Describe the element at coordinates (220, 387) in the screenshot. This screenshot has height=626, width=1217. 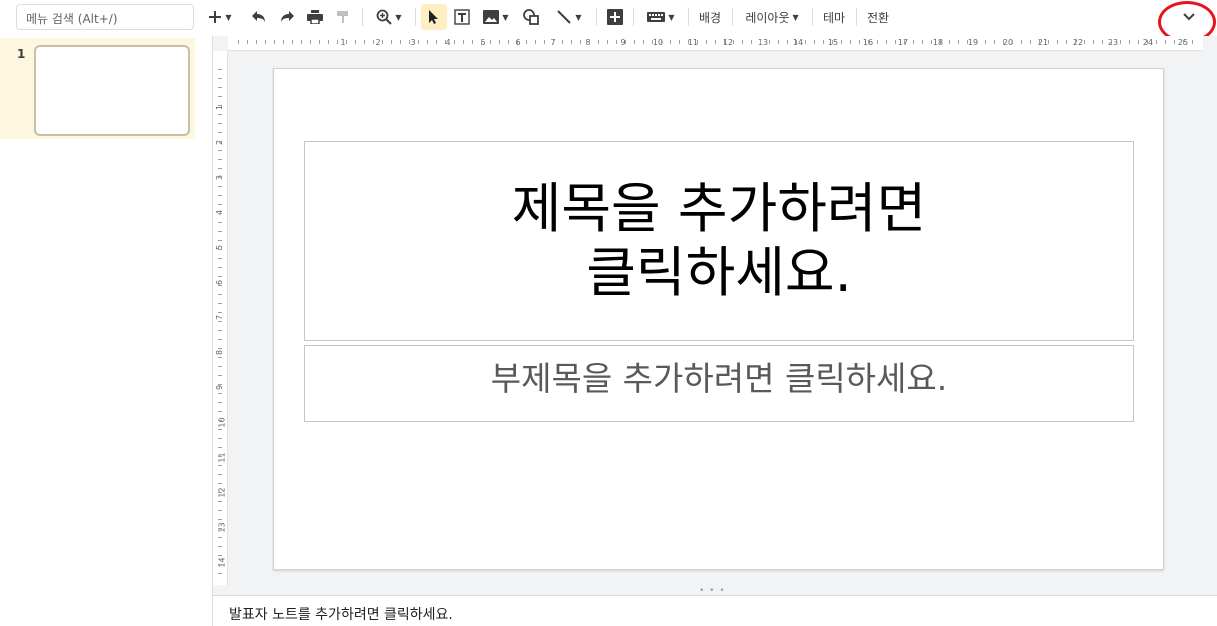
I see `ruler-label: 9` at that location.